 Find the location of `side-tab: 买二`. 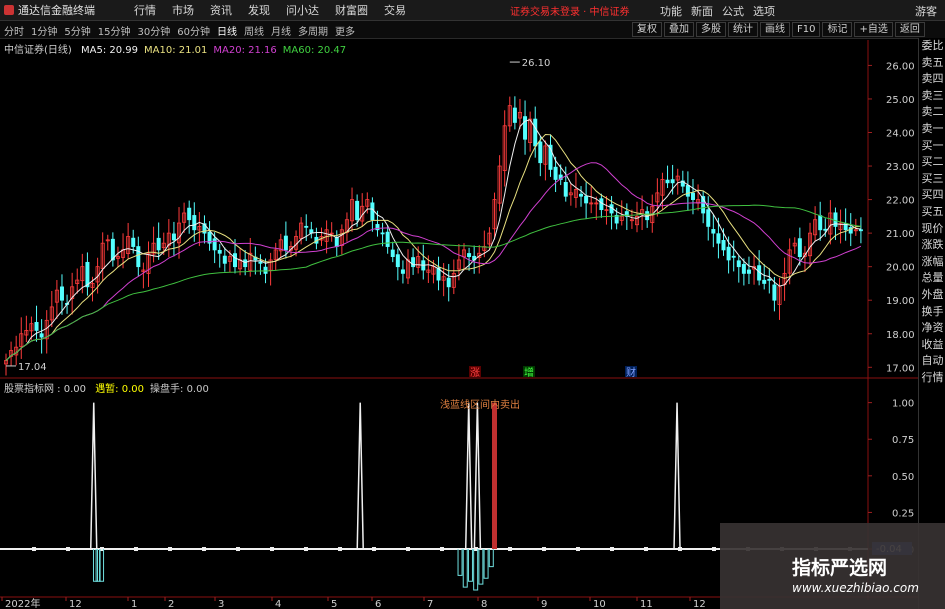

side-tab: 买二 is located at coordinates (932, 162).